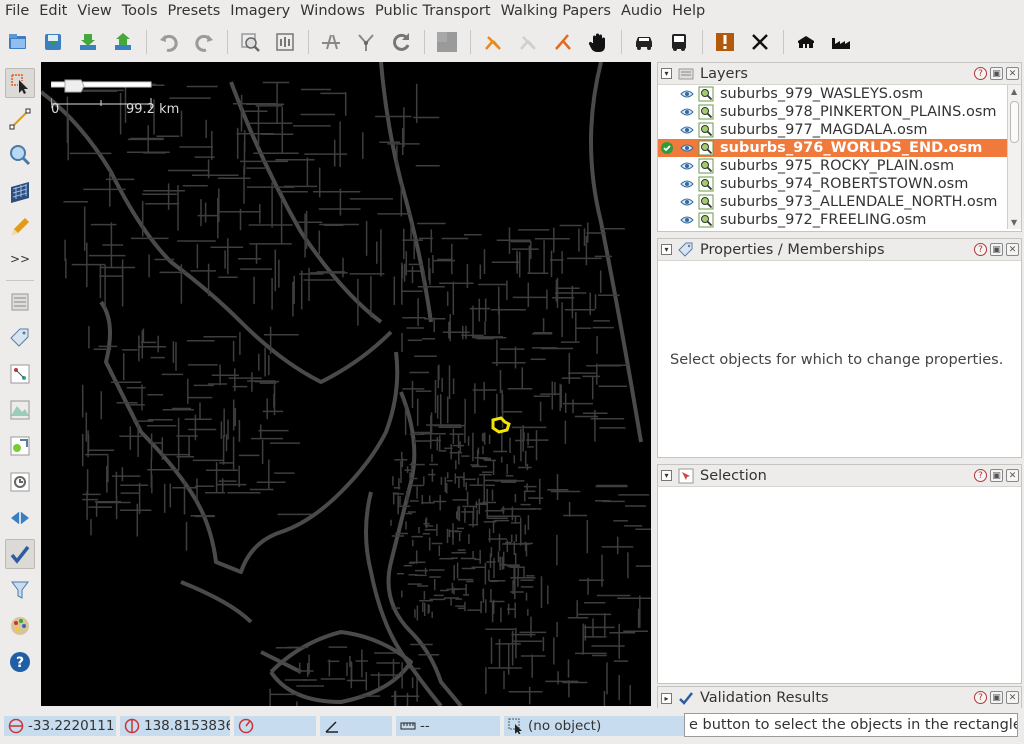  I want to click on history-icon, so click(20, 482).